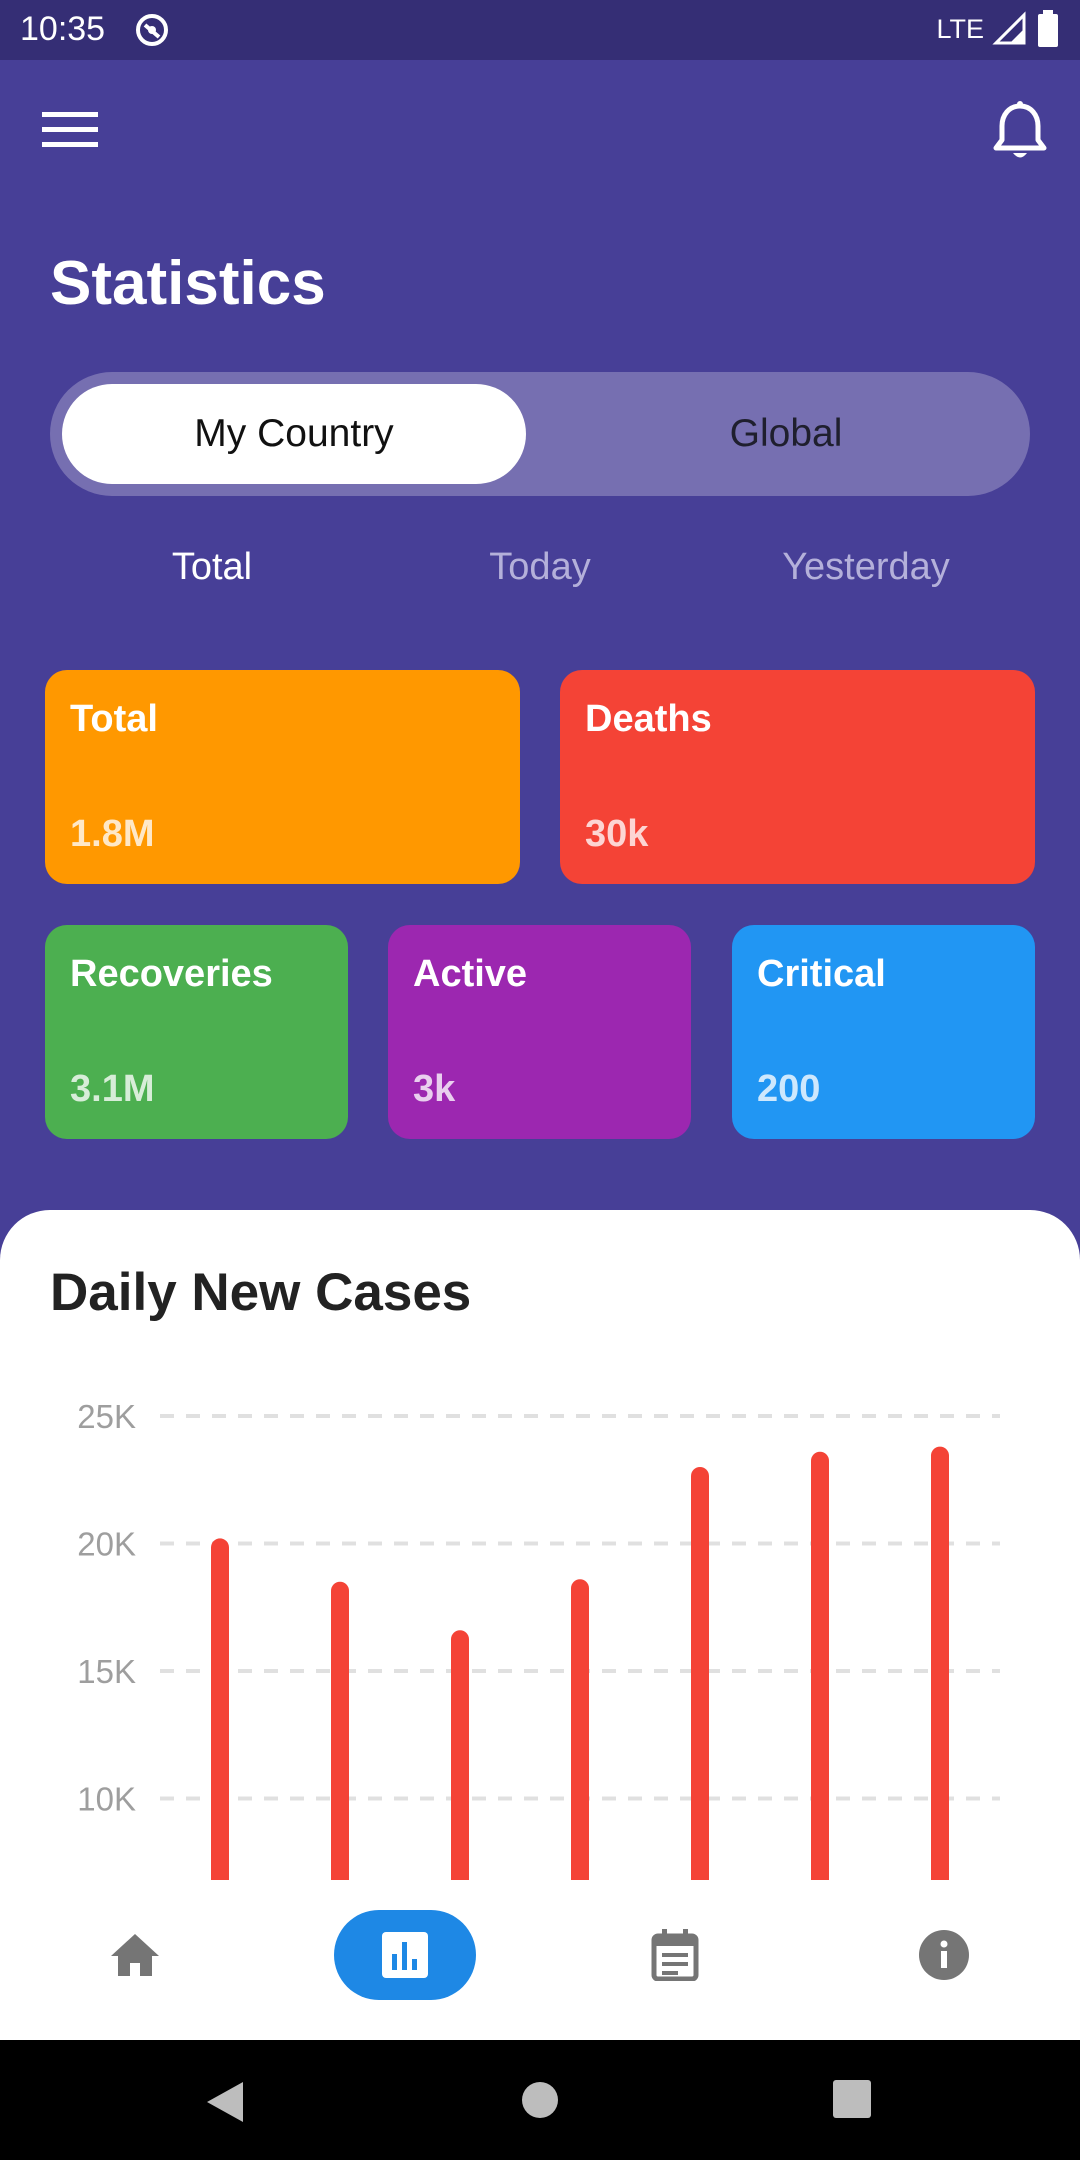 This screenshot has width=1080, height=2160. What do you see at coordinates (106, 1416) in the screenshot?
I see `y-tick-label: 25K` at bounding box center [106, 1416].